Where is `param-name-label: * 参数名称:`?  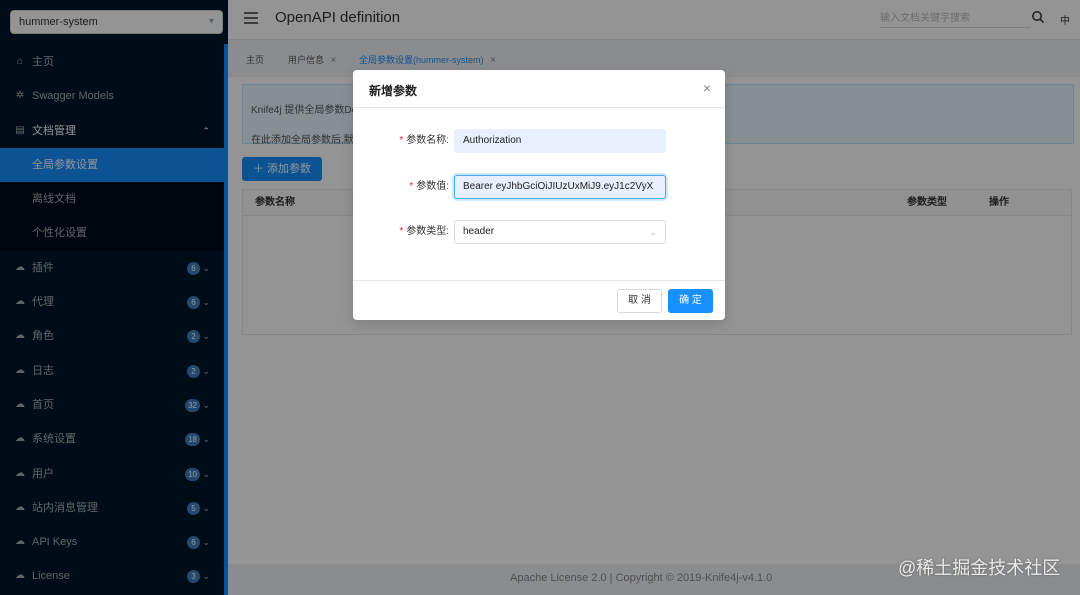
param-name-label: * 参数名称: is located at coordinates (424, 140).